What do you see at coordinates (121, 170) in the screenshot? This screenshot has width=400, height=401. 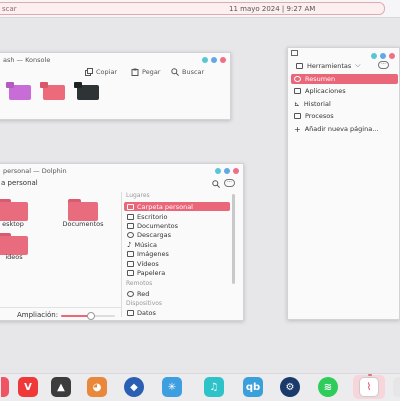 I see `dolphin-titlebar: personal — Dolphin` at bounding box center [121, 170].